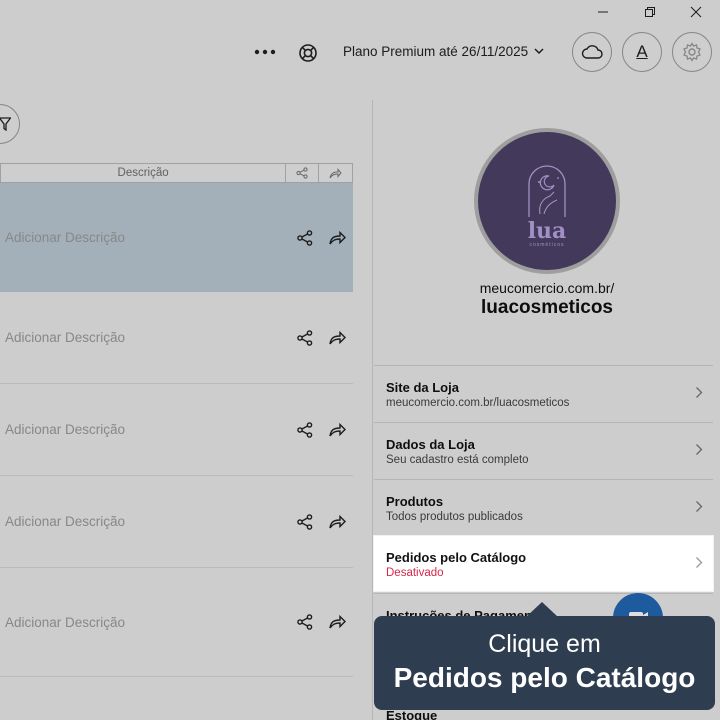 The image size is (720, 720). I want to click on plan-dropdown: Plano Premium até 26/11/2025, so click(443, 51).